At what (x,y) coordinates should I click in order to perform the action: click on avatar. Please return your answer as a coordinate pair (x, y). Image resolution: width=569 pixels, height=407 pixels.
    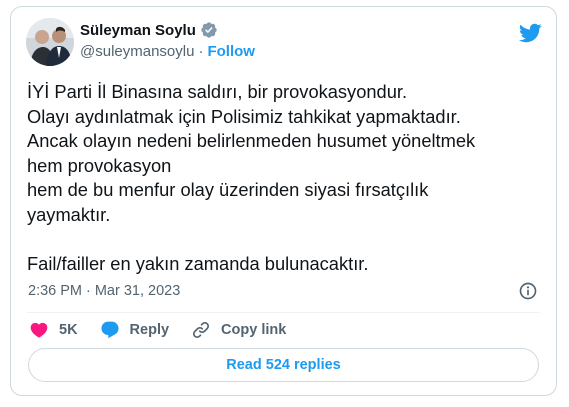
    Looking at the image, I should click on (50, 42).